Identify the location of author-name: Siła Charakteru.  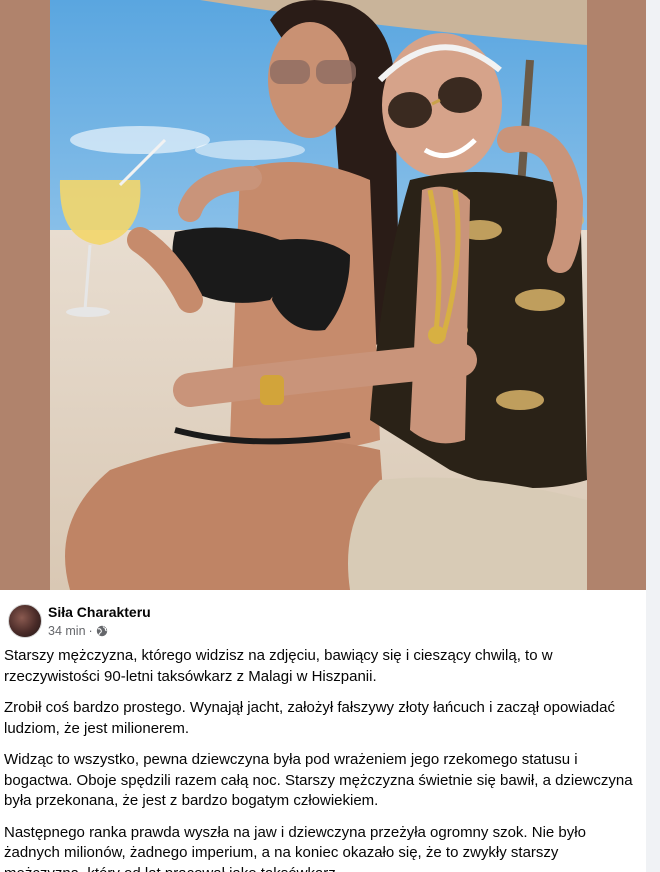
(99, 612).